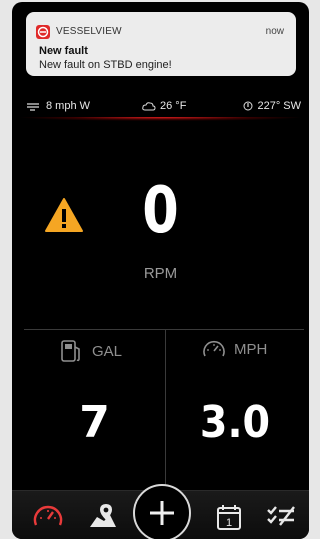  What do you see at coordinates (214, 348) in the screenshot?
I see `speedometer-icon` at bounding box center [214, 348].